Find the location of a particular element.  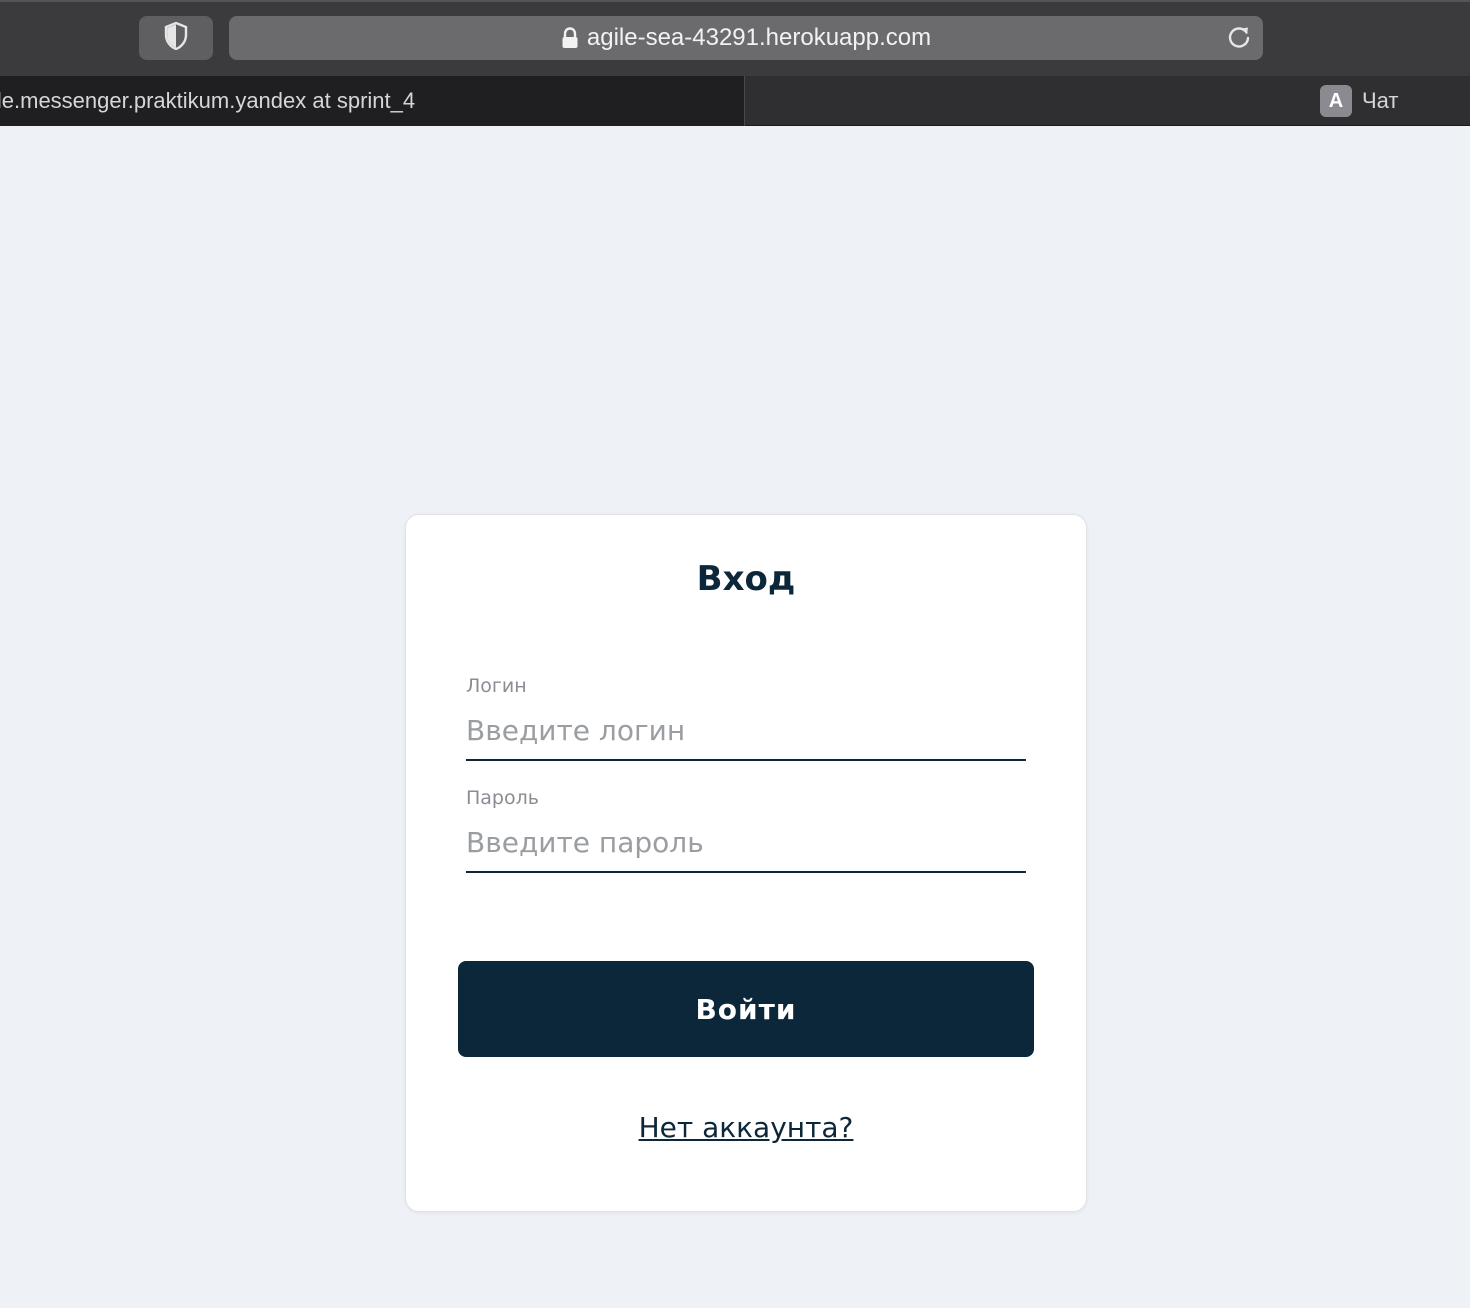

tab-chat: A Чат is located at coordinates (1359, 101).